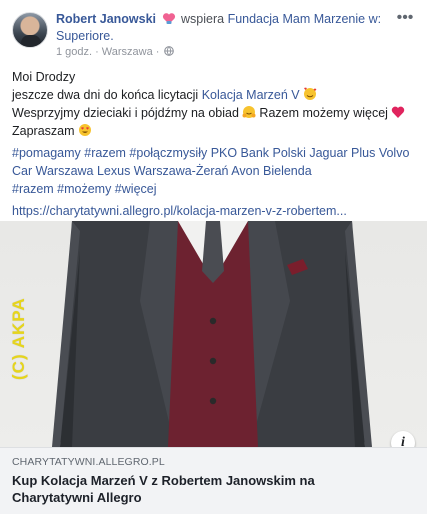 The height and width of the screenshot is (514, 427). Describe the element at coordinates (106, 19) in the screenshot. I see `author-name: Robert Janowski` at that location.